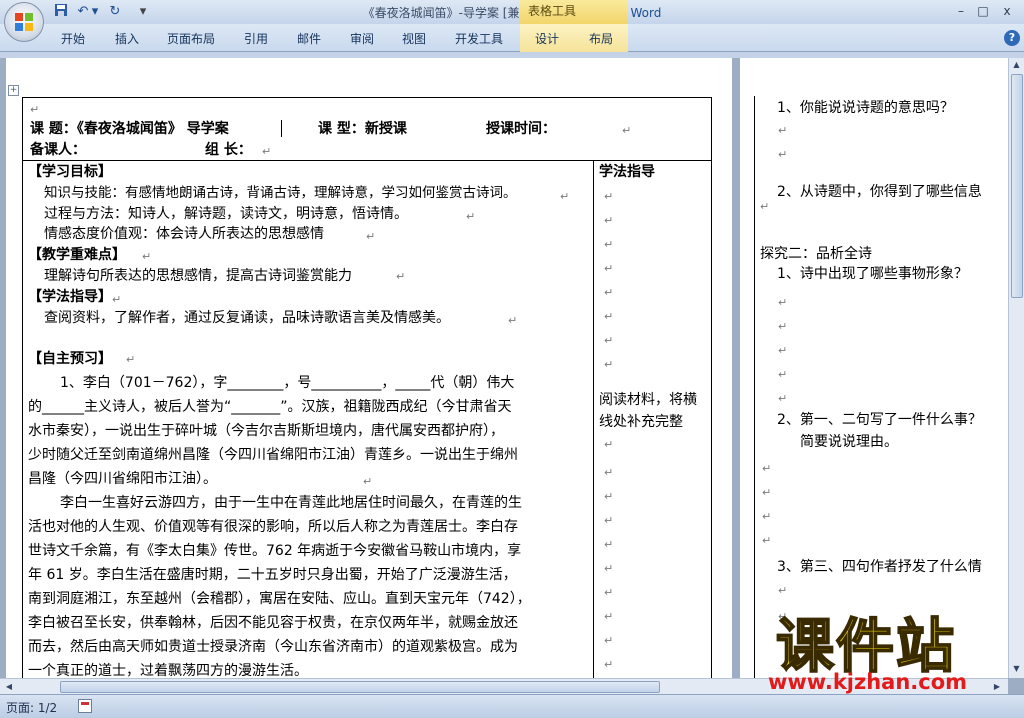 This screenshot has height=718, width=1024. I want to click on table-move-handle-icon: +, so click(13, 90).